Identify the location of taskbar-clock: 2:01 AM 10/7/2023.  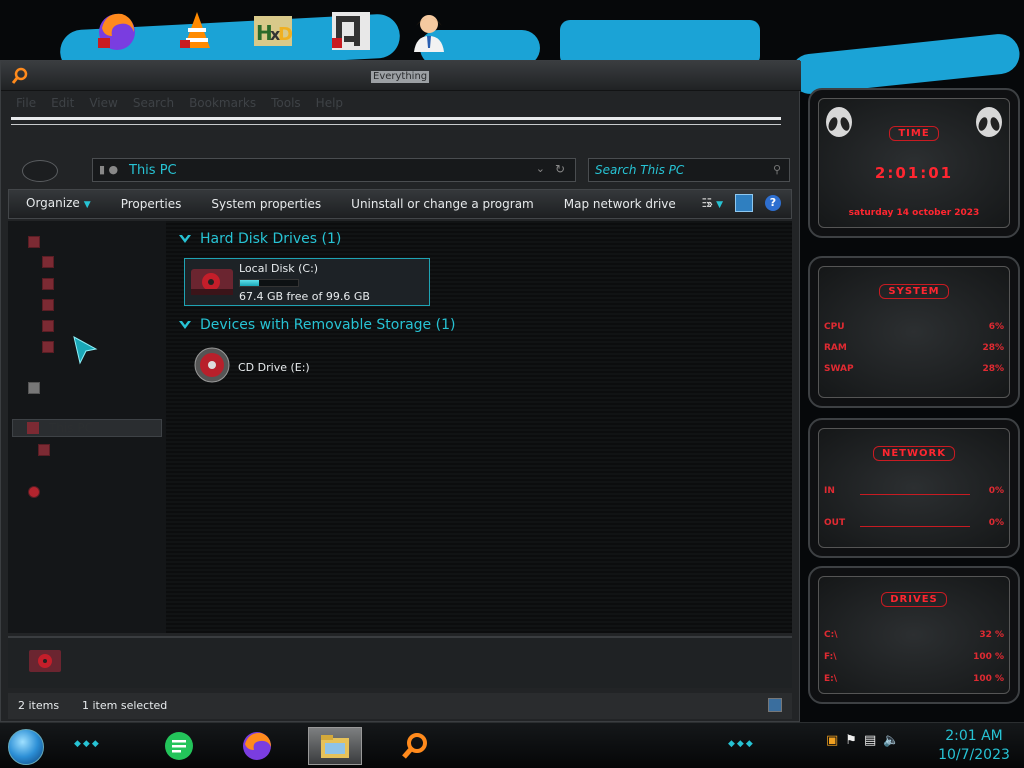
(974, 746).